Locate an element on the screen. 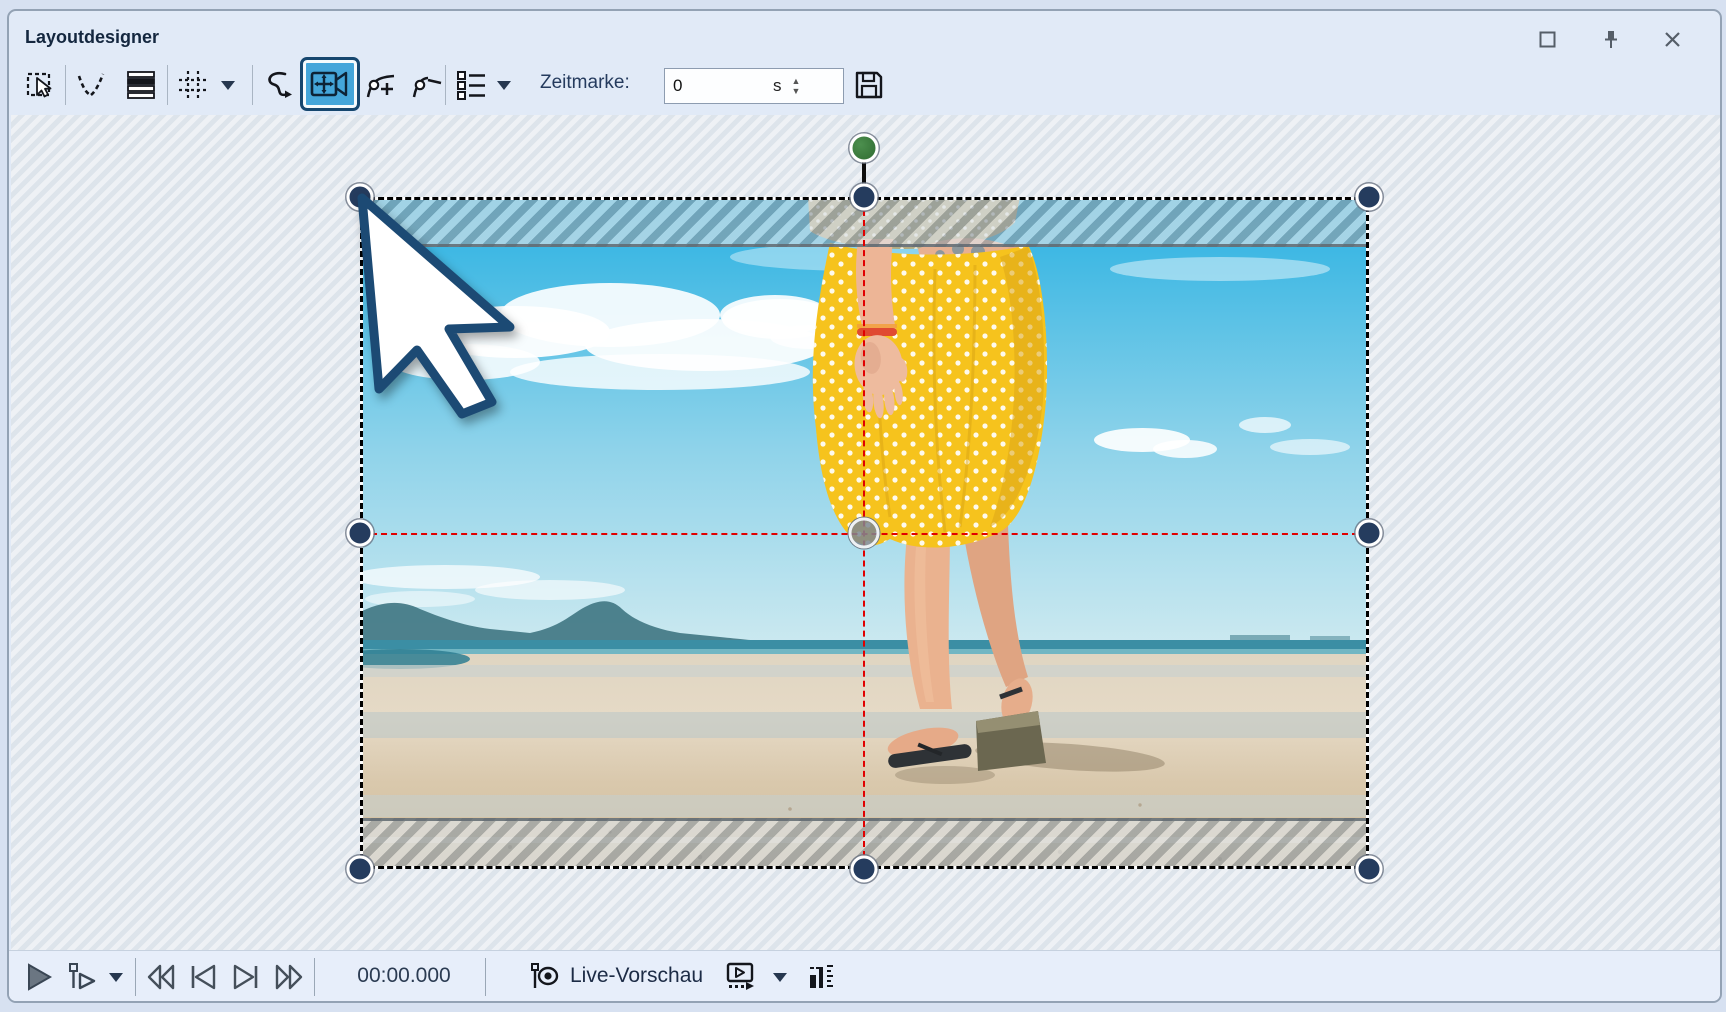 The height and width of the screenshot is (1012, 1726). handle-bottom-right is located at coordinates (1369, 869).